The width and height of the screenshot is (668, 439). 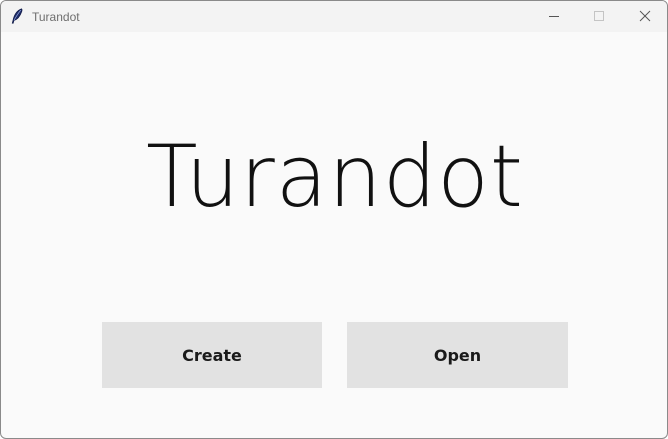 I want to click on window-title: Turandot, so click(x=56, y=17).